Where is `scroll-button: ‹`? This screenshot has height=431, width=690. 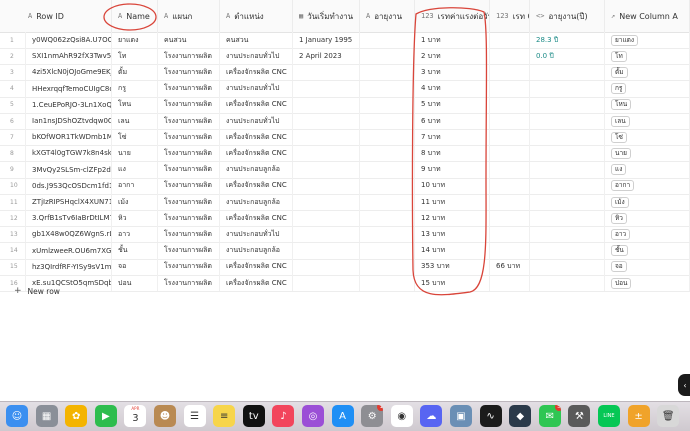
scroll-button: ‹ is located at coordinates (684, 385).